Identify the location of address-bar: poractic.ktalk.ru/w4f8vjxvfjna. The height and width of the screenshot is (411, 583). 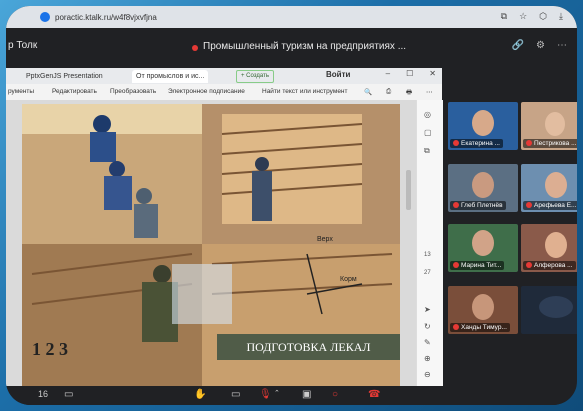
(106, 17).